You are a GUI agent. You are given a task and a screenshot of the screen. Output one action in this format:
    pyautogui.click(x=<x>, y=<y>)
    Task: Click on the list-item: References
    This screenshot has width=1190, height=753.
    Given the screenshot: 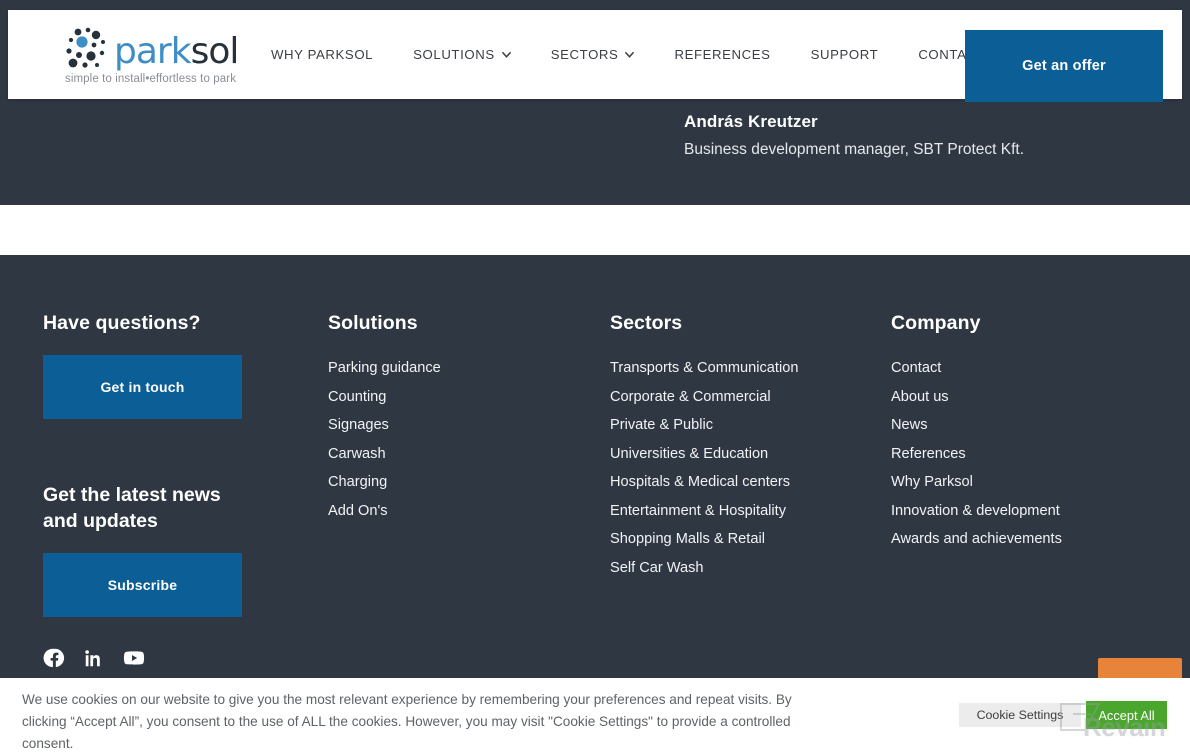 What is the action you would take?
    pyautogui.click(x=1016, y=454)
    